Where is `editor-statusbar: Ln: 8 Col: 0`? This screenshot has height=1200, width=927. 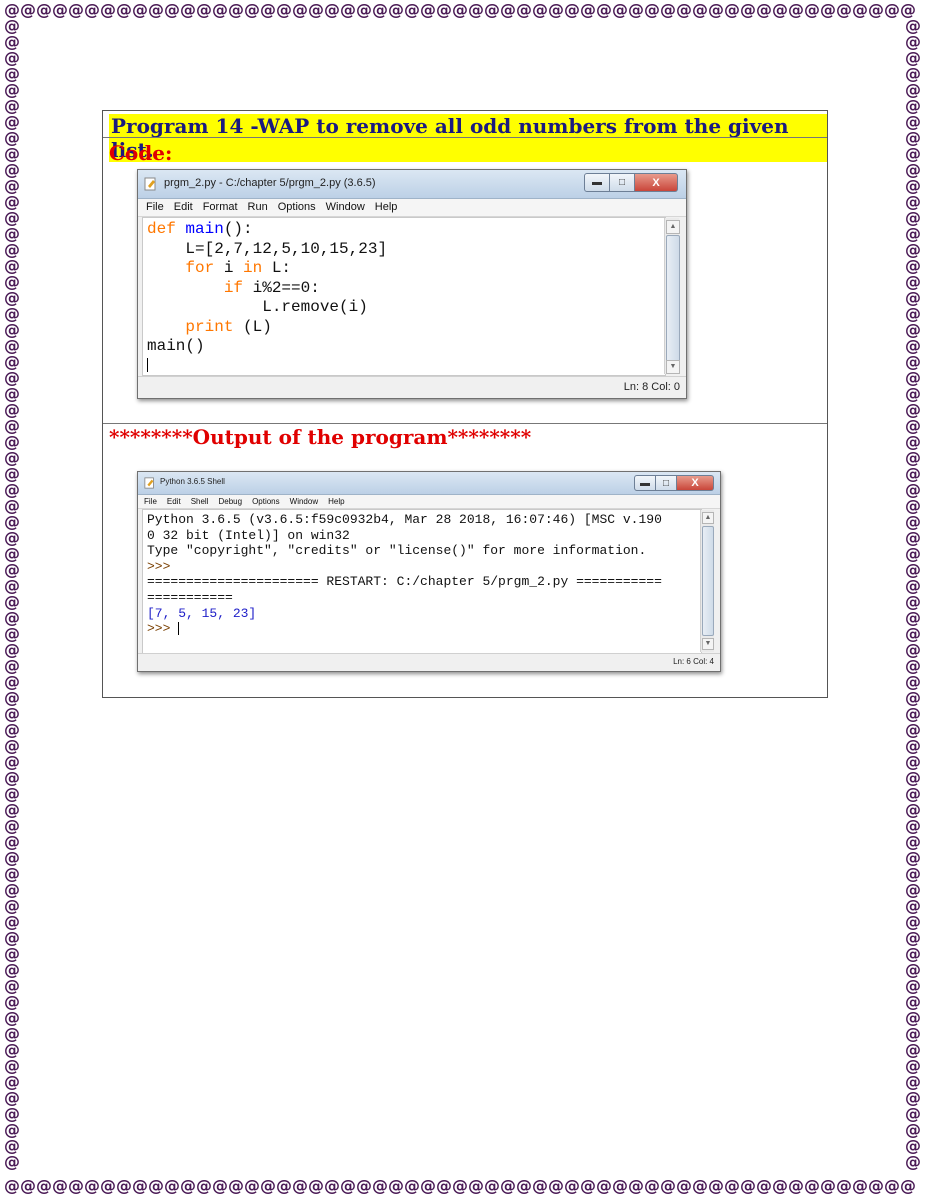 editor-statusbar: Ln: 8 Col: 0 is located at coordinates (412, 387).